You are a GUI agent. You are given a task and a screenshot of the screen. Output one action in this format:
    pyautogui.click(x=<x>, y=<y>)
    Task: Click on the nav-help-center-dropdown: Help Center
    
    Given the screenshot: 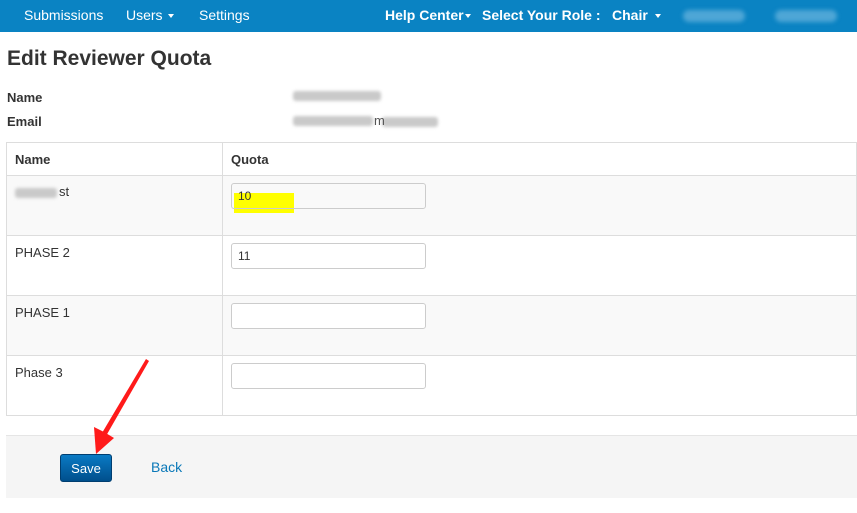 What is the action you would take?
    pyautogui.click(x=428, y=15)
    